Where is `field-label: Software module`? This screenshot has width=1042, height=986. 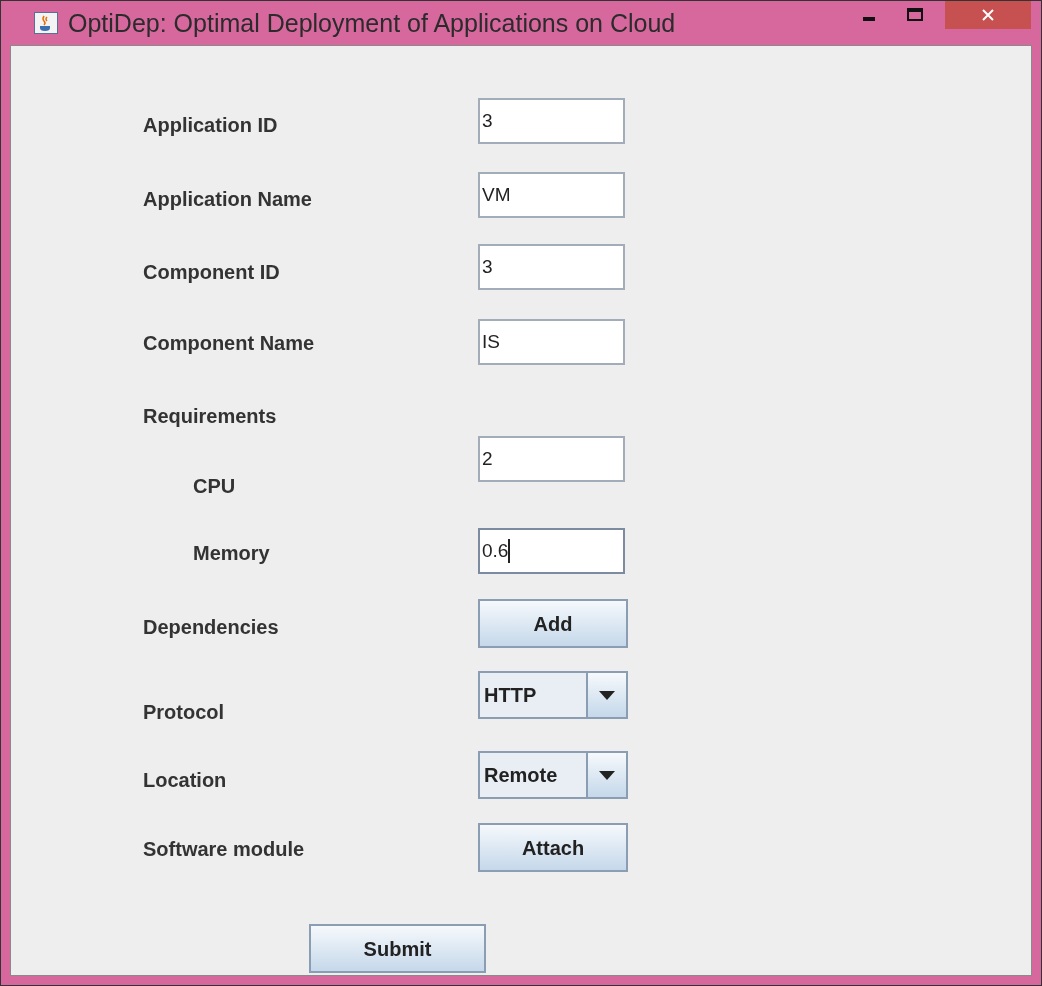
field-label: Software module is located at coordinates (224, 849).